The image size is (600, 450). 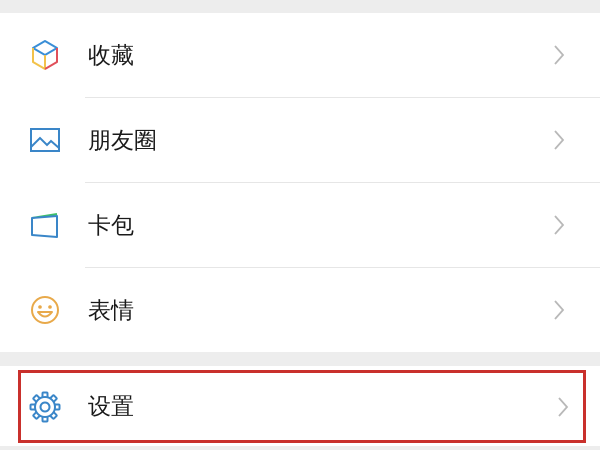 I want to click on item-label: 表情, so click(x=111, y=311).